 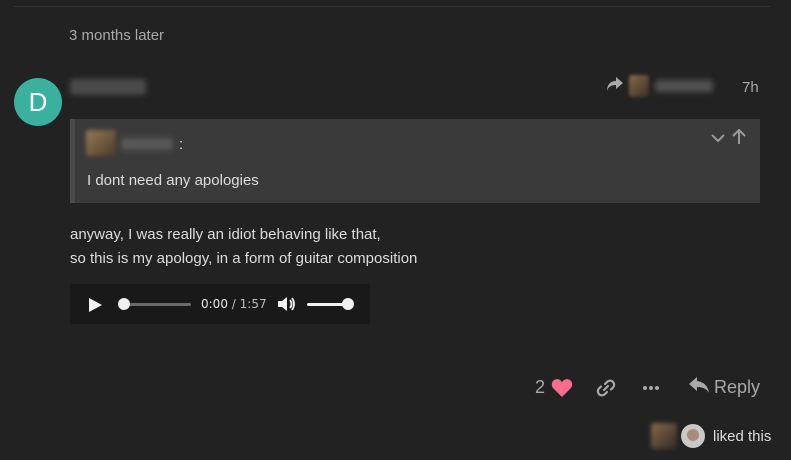 What do you see at coordinates (287, 306) in the screenshot?
I see `volume-icon` at bounding box center [287, 306].